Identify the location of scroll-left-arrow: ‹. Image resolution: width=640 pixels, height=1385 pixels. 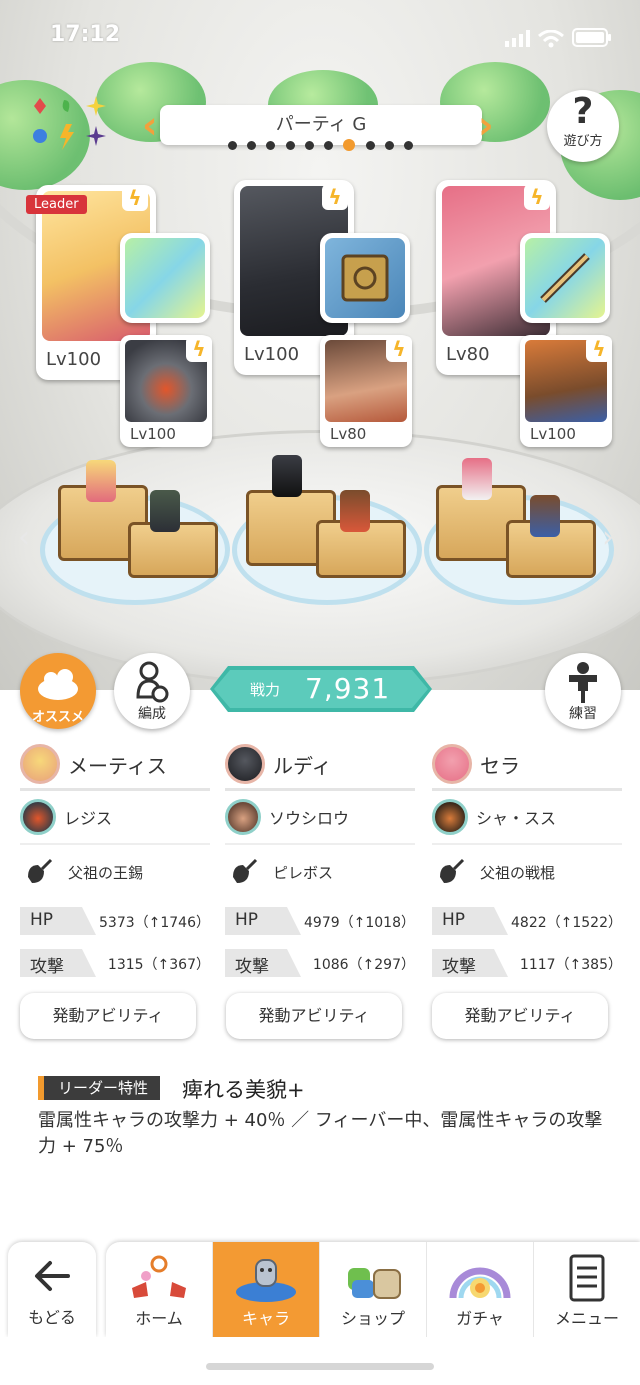
(24, 537).